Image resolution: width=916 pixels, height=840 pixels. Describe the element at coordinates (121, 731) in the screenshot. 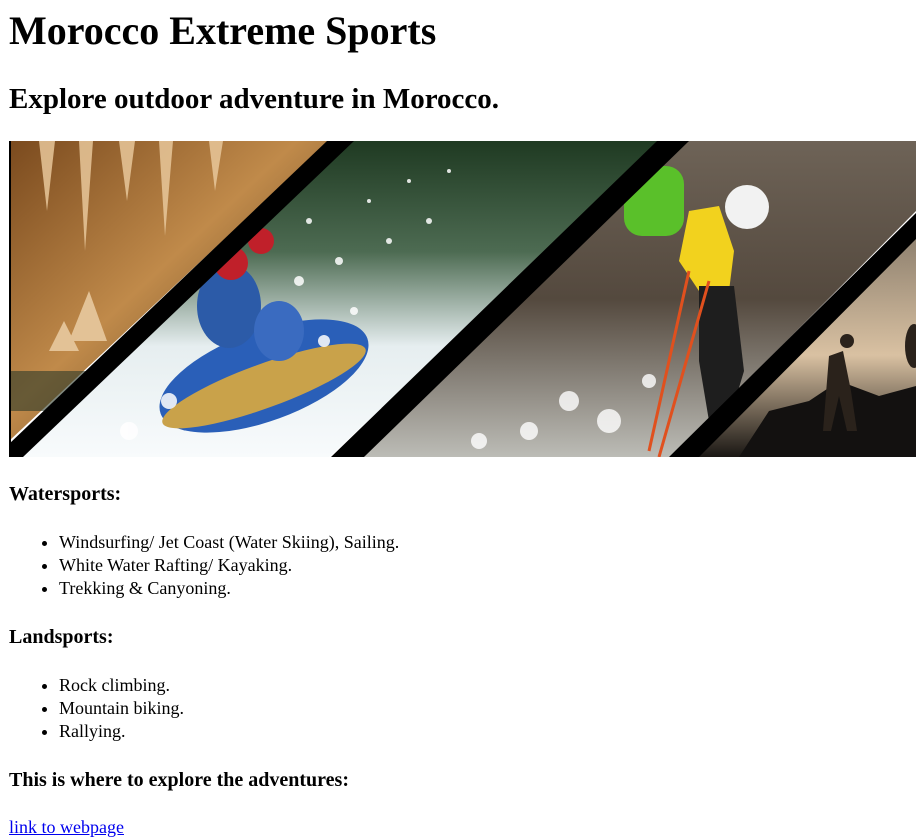

I see `list-item: Rallying.` at that location.